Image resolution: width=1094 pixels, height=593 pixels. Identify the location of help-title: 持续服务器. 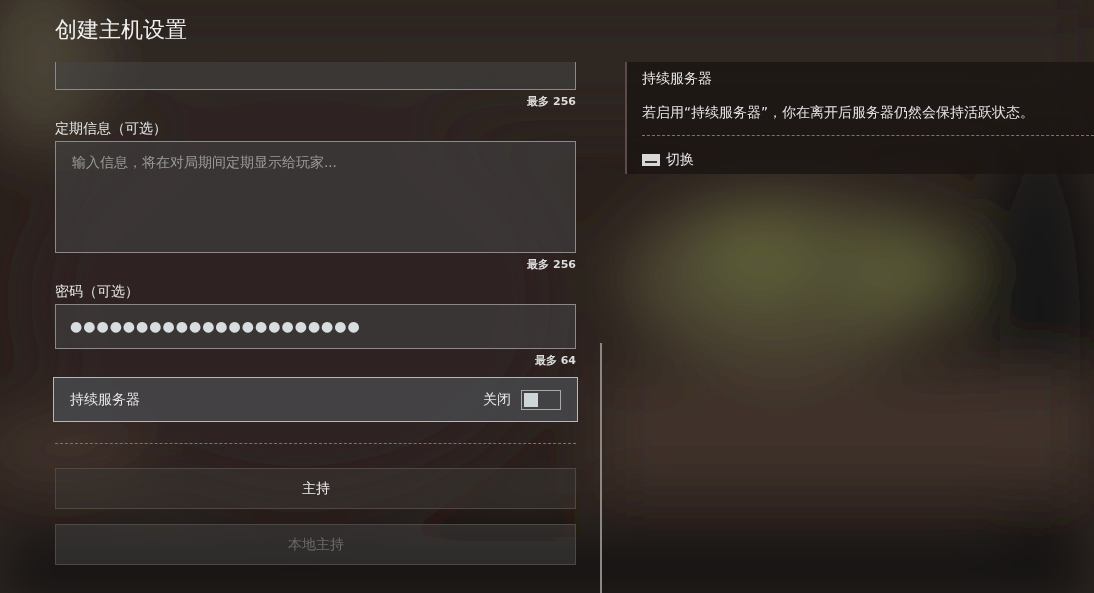
(677, 78).